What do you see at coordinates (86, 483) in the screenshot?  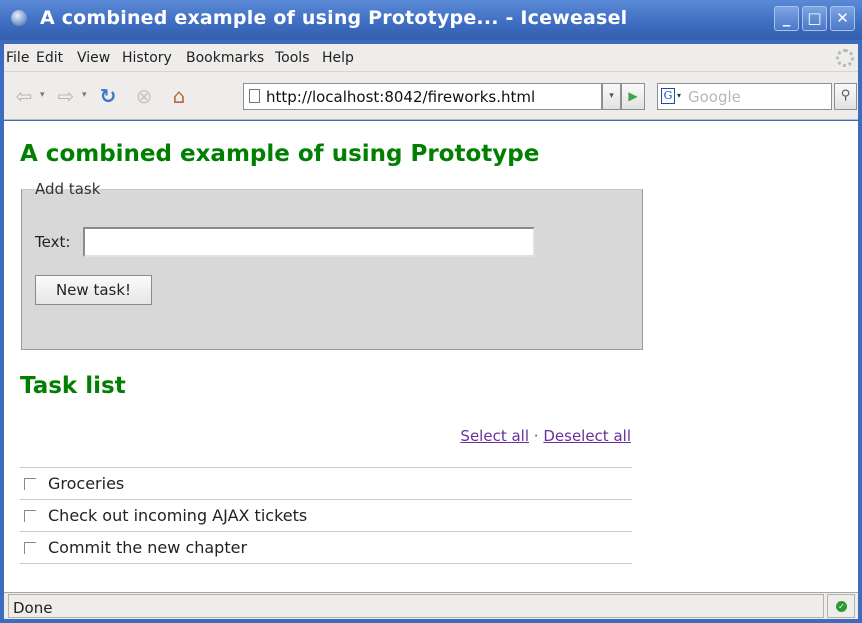 I see `task-label: Groceries` at bounding box center [86, 483].